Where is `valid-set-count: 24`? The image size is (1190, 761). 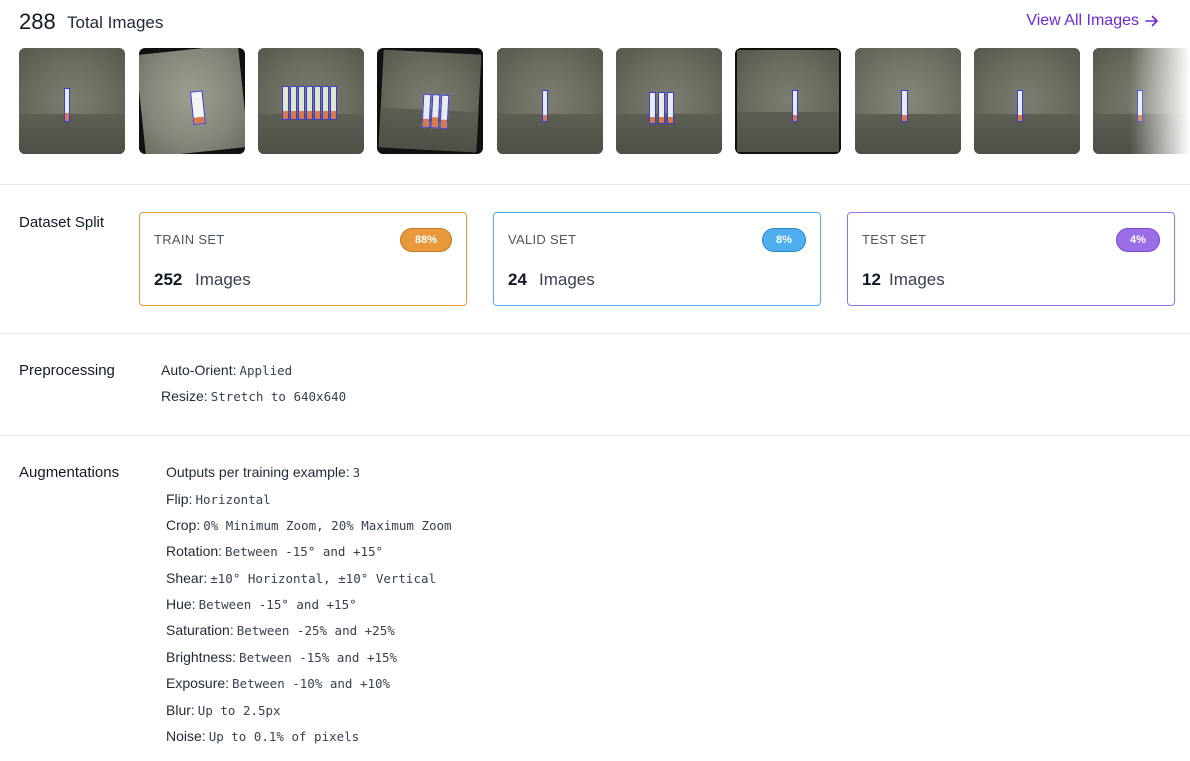
valid-set-count: 24 is located at coordinates (517, 279).